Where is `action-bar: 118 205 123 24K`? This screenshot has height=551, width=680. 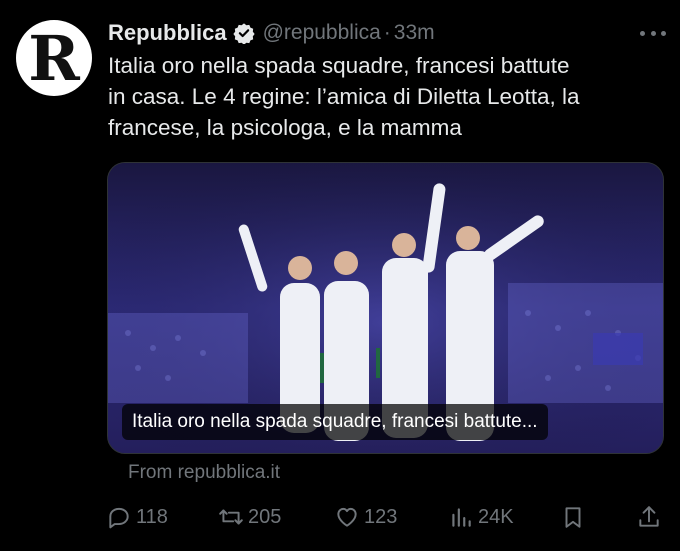
action-bar: 118 205 123 24K is located at coordinates (386, 517).